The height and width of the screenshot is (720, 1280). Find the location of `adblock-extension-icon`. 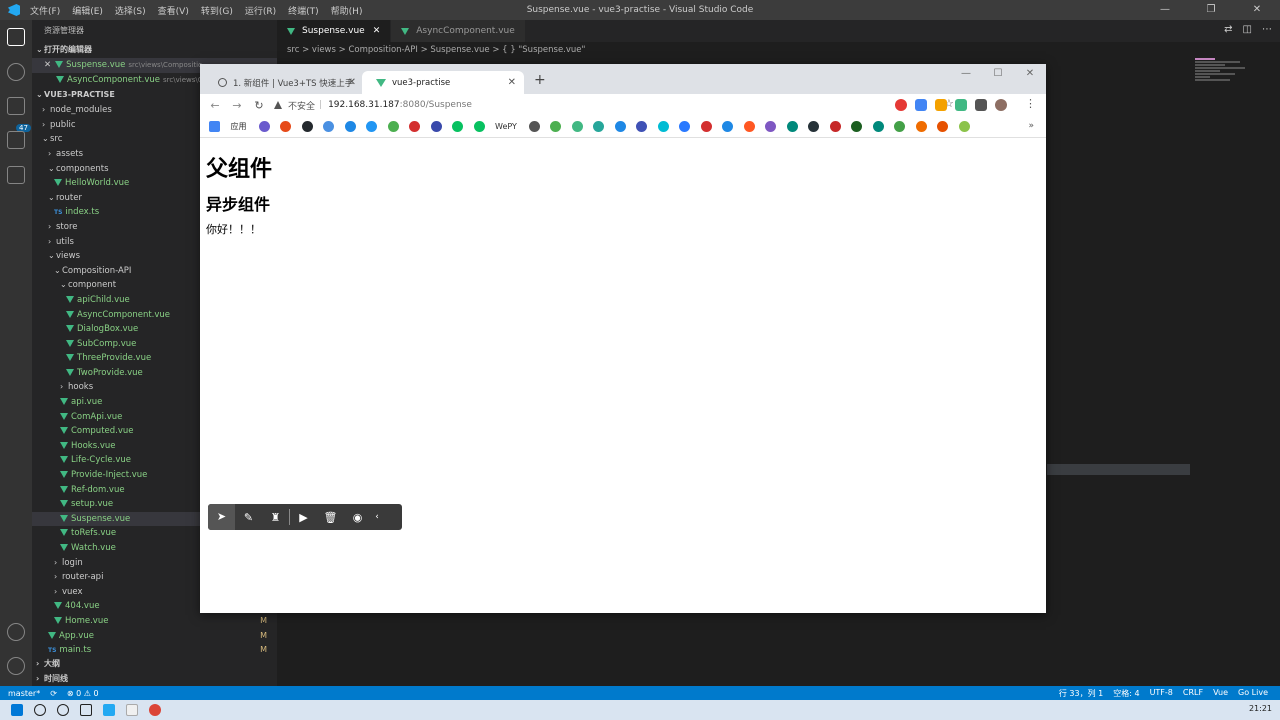

adblock-extension-icon is located at coordinates (901, 105).